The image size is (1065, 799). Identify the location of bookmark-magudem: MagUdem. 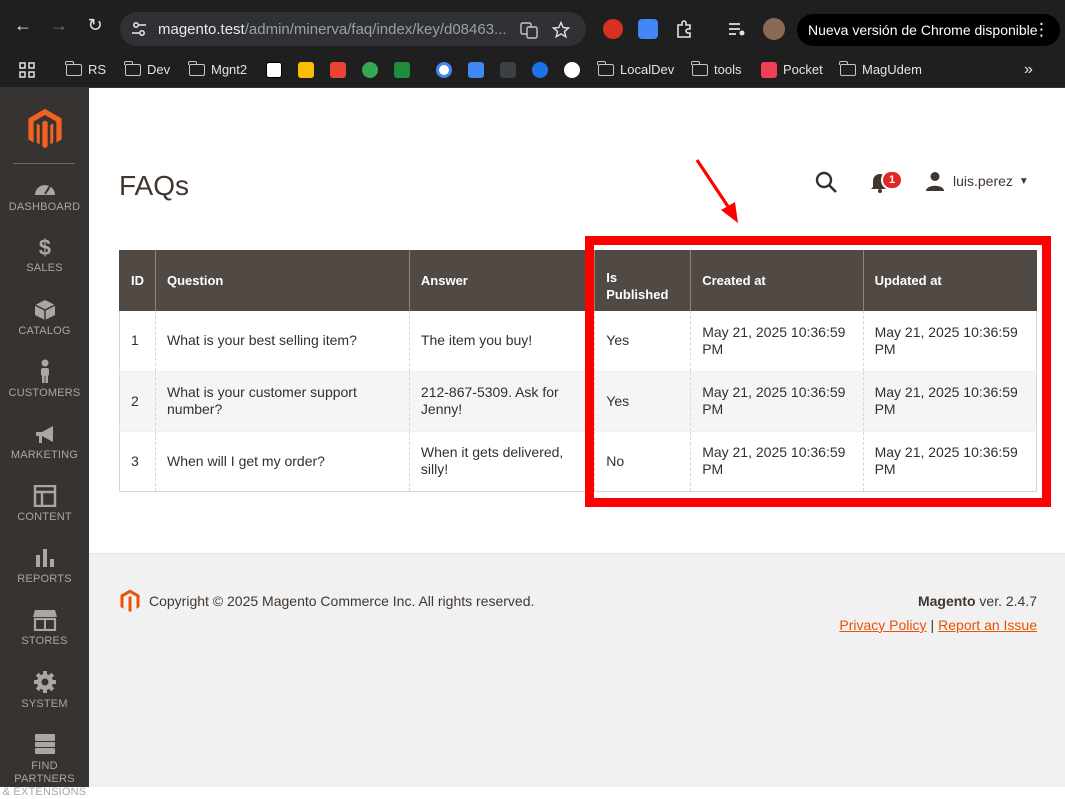
(880, 70).